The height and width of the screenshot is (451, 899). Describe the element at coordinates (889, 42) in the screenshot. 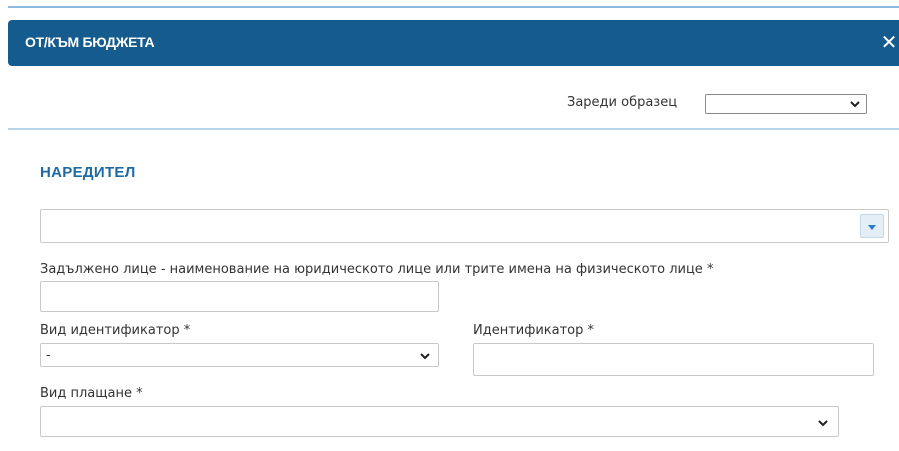

I see `close-icon: ✕` at that location.